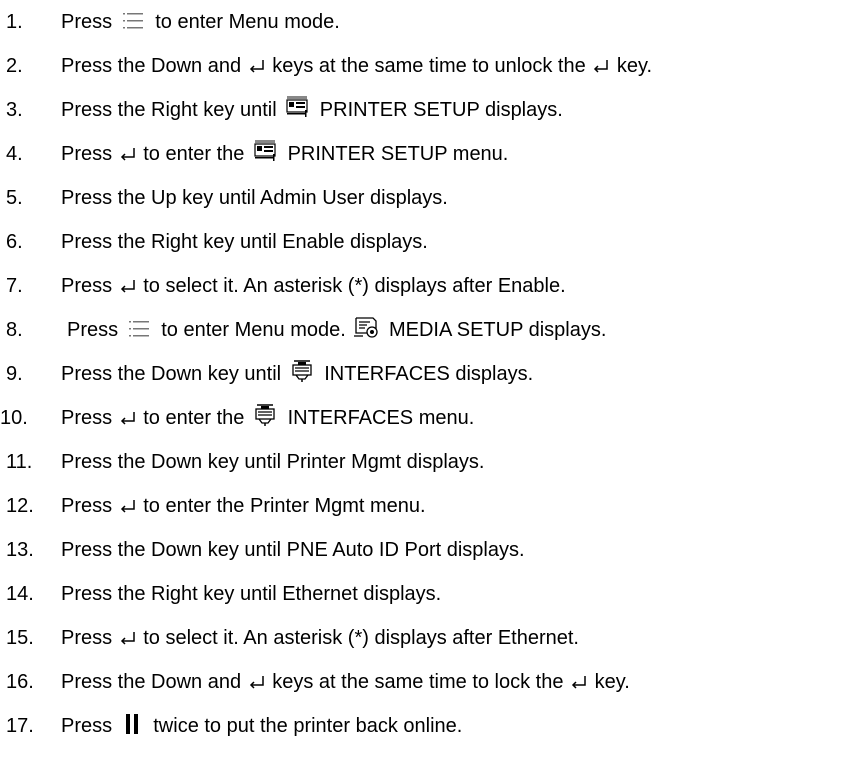  I want to click on step-text-part: Press the Down key until, so click(171, 374).